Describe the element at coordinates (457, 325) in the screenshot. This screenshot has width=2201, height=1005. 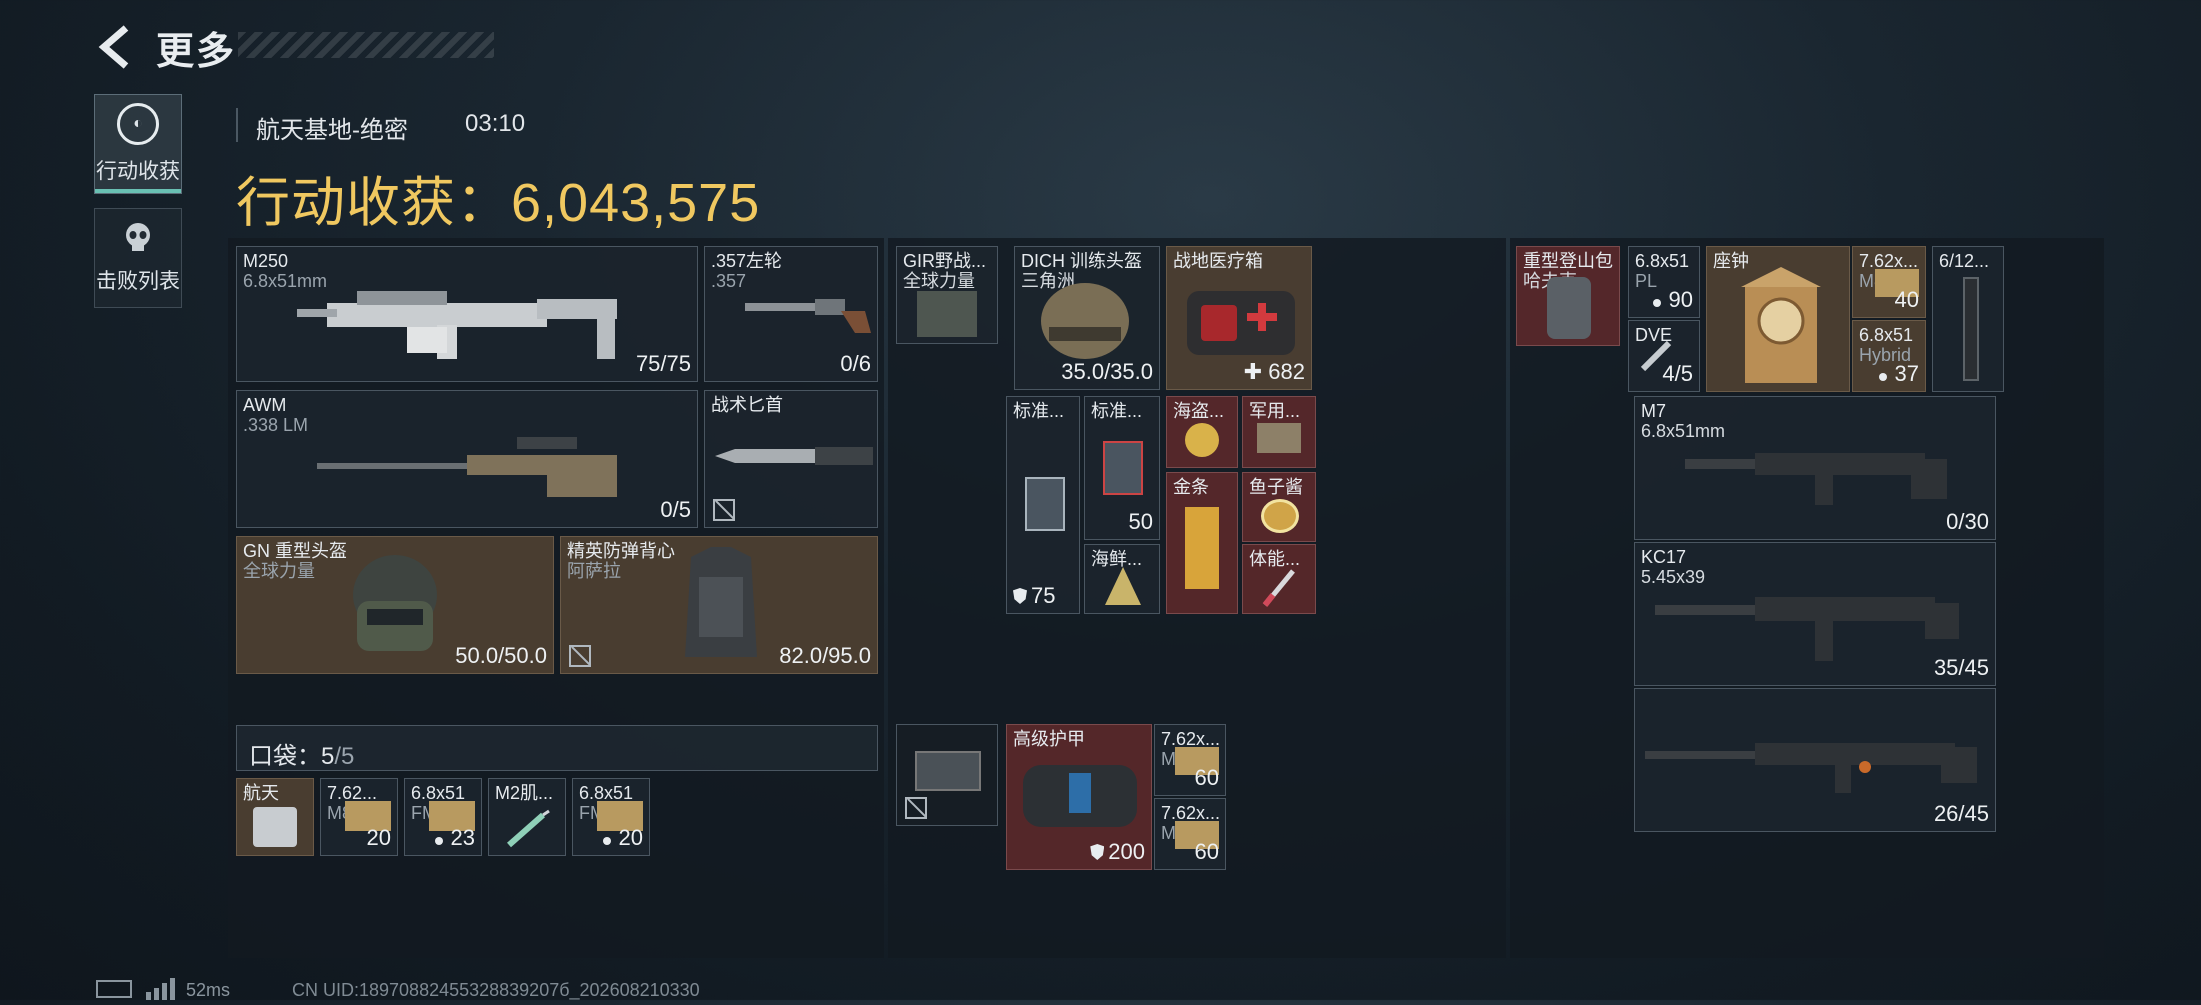
I see `machine-gun-icon` at that location.